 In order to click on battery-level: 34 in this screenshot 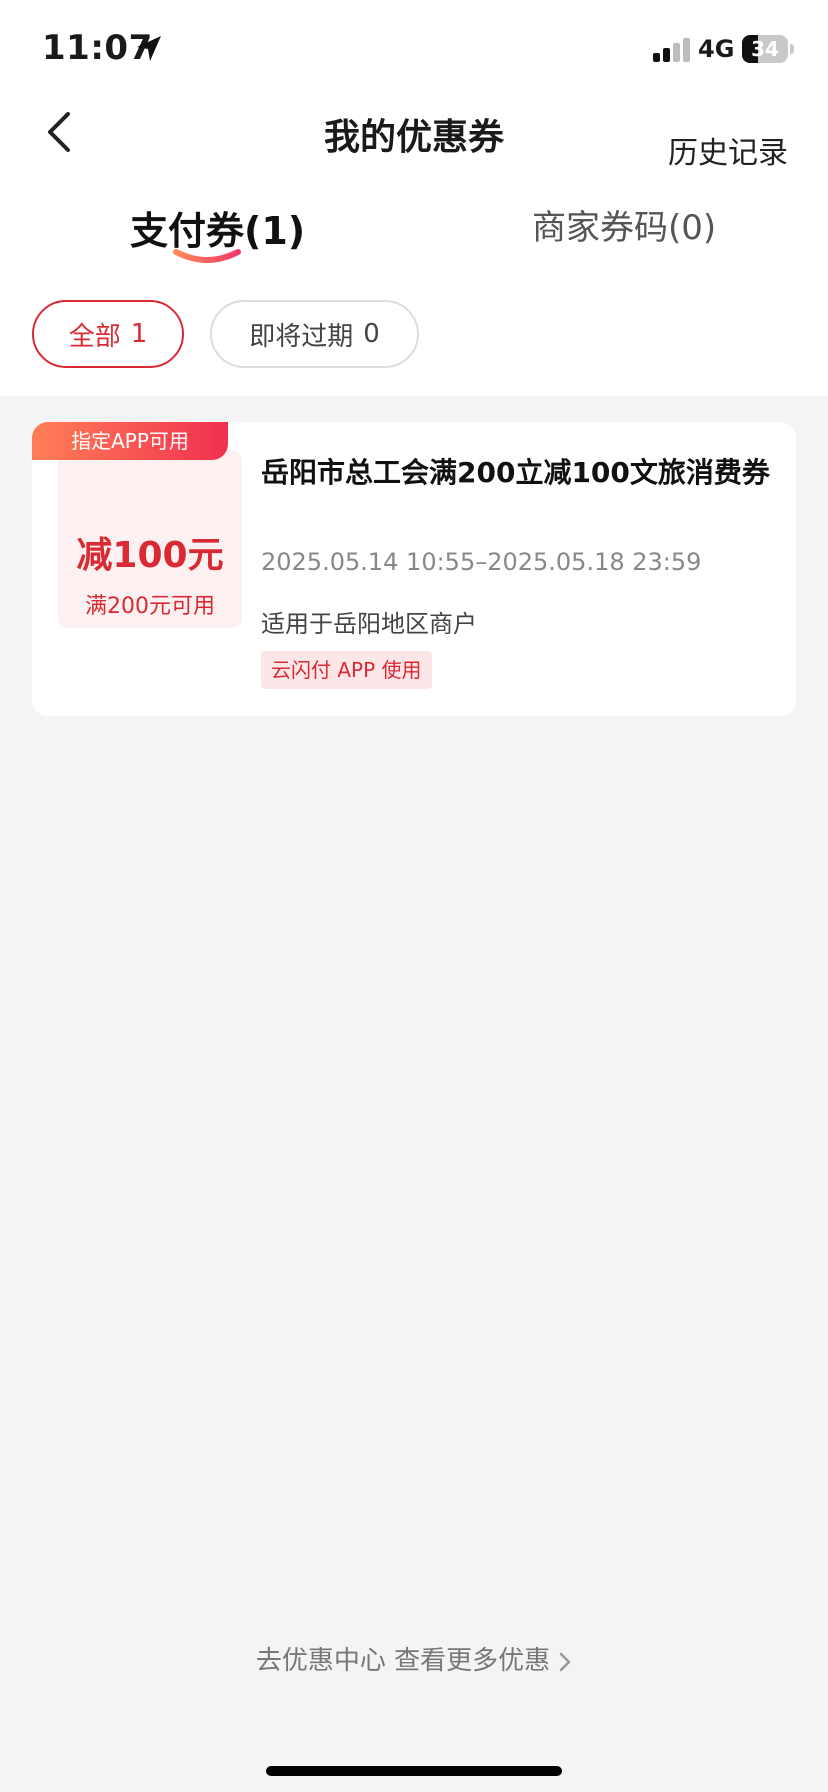, I will do `click(765, 49)`.